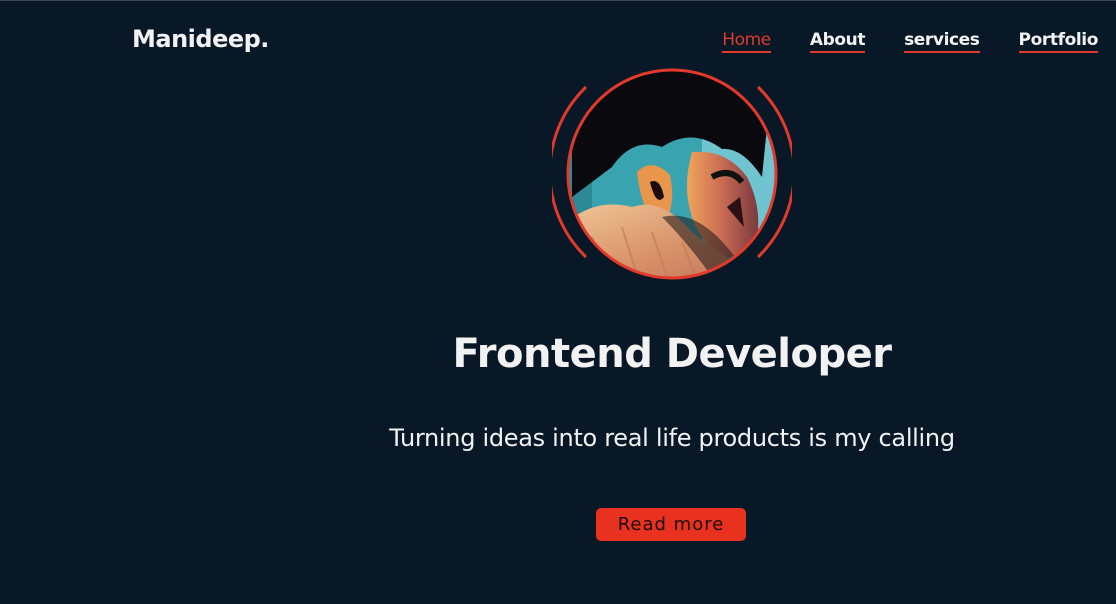 The image size is (1116, 604). I want to click on hero-headline: Frontend Developer, so click(672, 354).